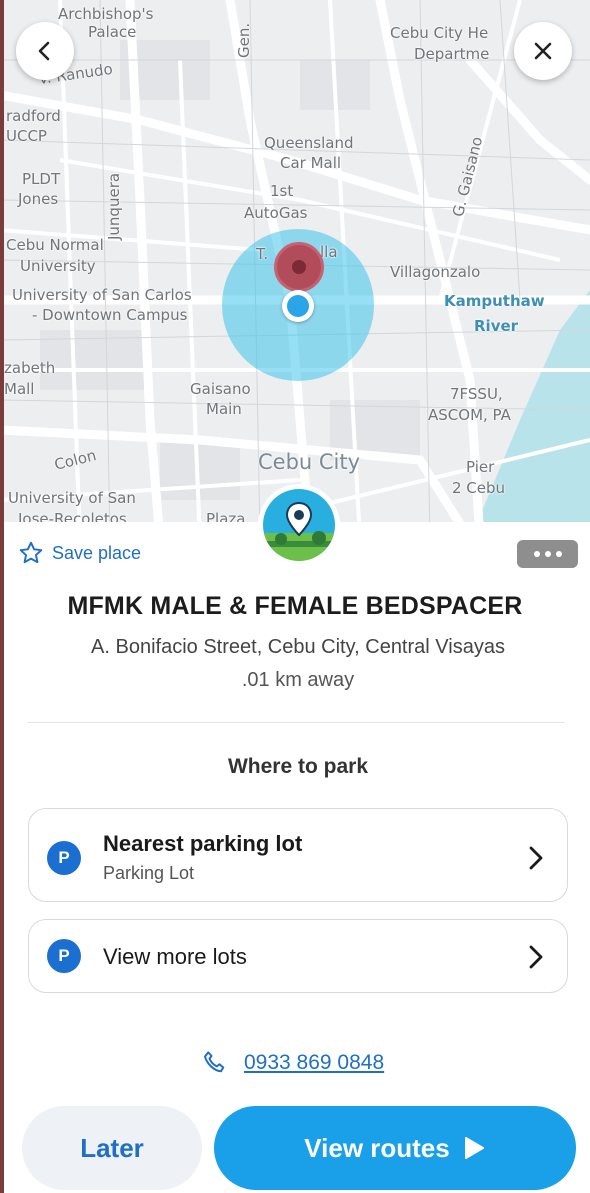  Describe the element at coordinates (106, 14) in the screenshot. I see `map-label: Archbishop's` at that location.